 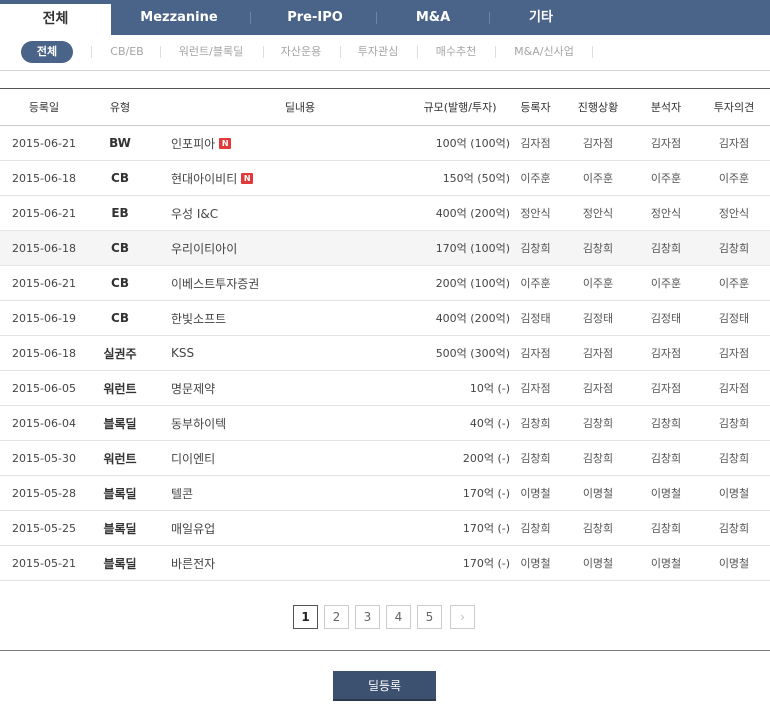 I want to click on row-registrant: 이명철, so click(x=535, y=563).